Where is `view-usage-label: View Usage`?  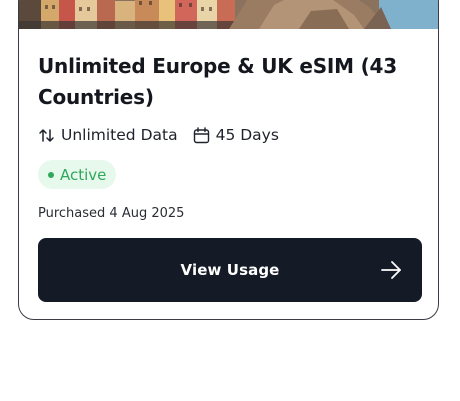
view-usage-label: View Usage is located at coordinates (230, 270).